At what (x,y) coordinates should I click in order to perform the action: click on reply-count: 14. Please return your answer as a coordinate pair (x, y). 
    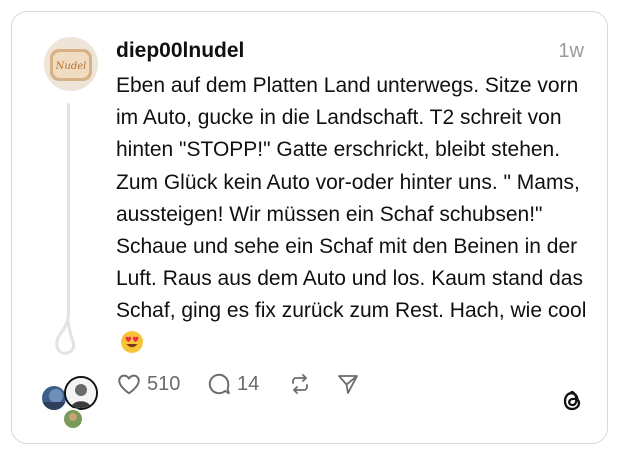
    Looking at the image, I should click on (248, 383).